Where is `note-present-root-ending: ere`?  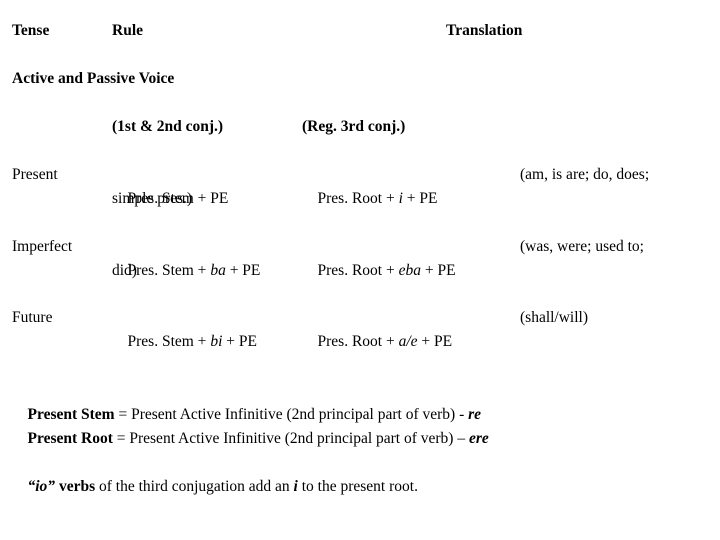
note-present-root-ending: ere is located at coordinates (478, 438).